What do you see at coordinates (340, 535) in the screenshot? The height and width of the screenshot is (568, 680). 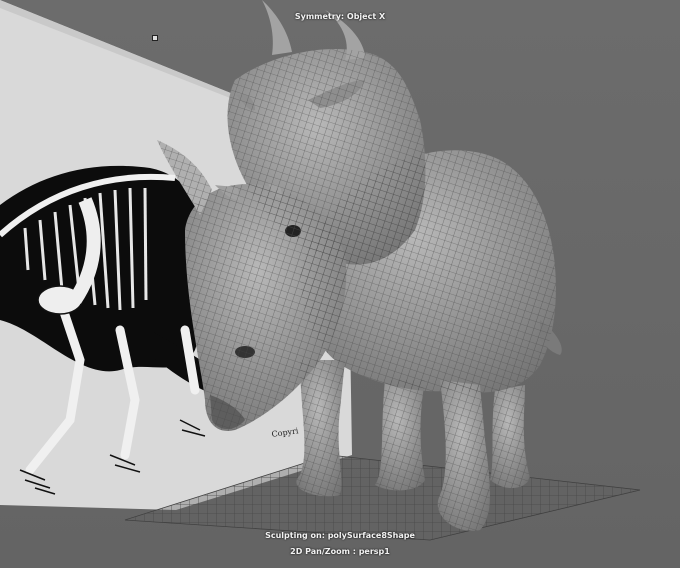 I see `sculpt-target-label: Sculpting on: polySurface8Shape` at bounding box center [340, 535].